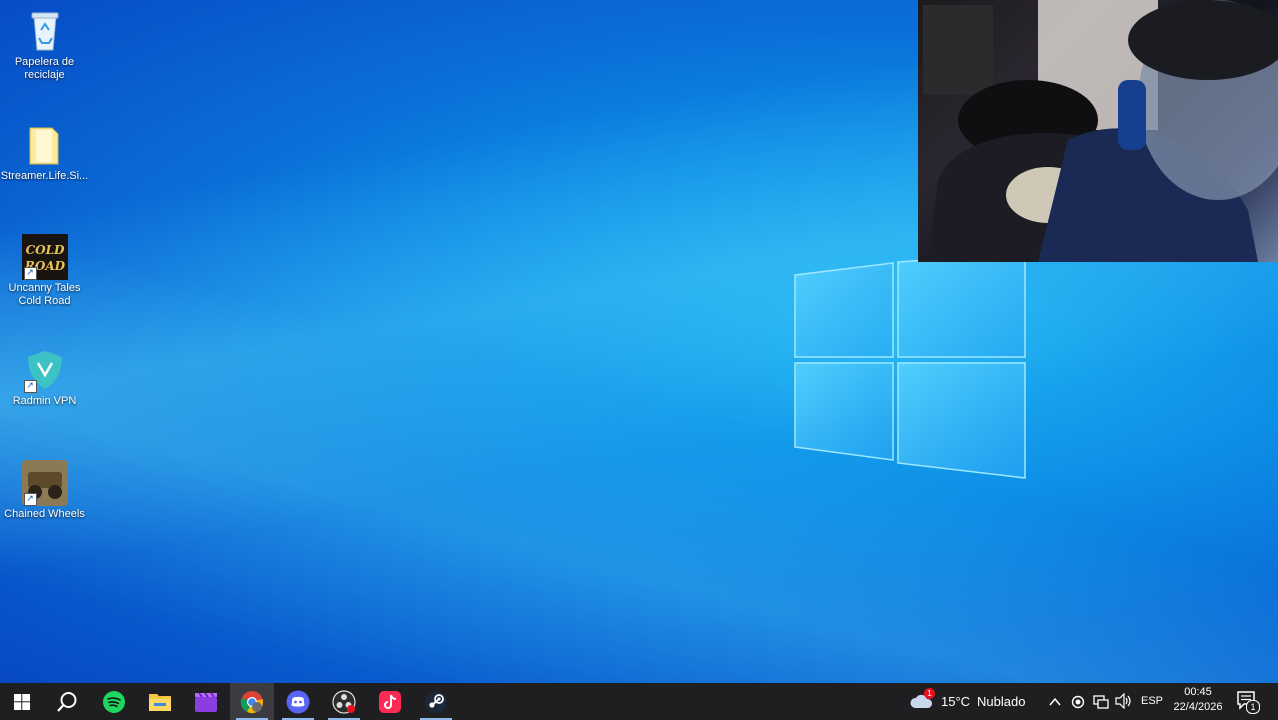 This screenshot has height=720, width=1278. I want to click on chained-wheels-icon: ↗, so click(44, 483).